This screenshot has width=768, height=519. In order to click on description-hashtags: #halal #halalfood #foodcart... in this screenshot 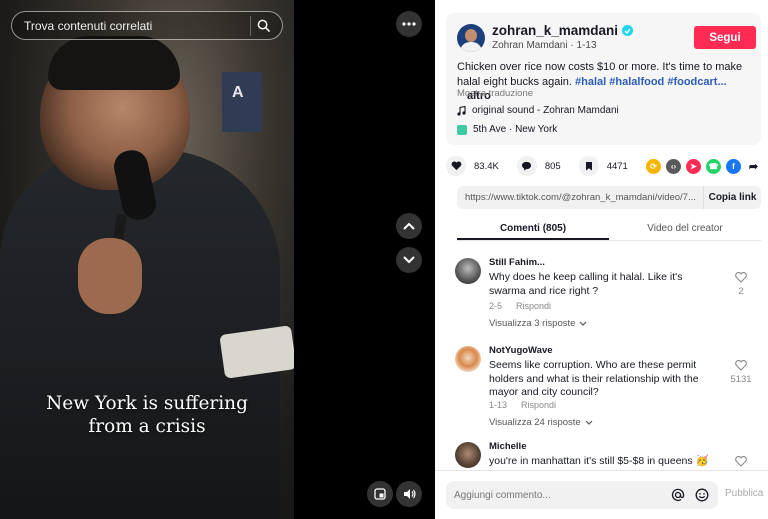, I will do `click(651, 82)`.